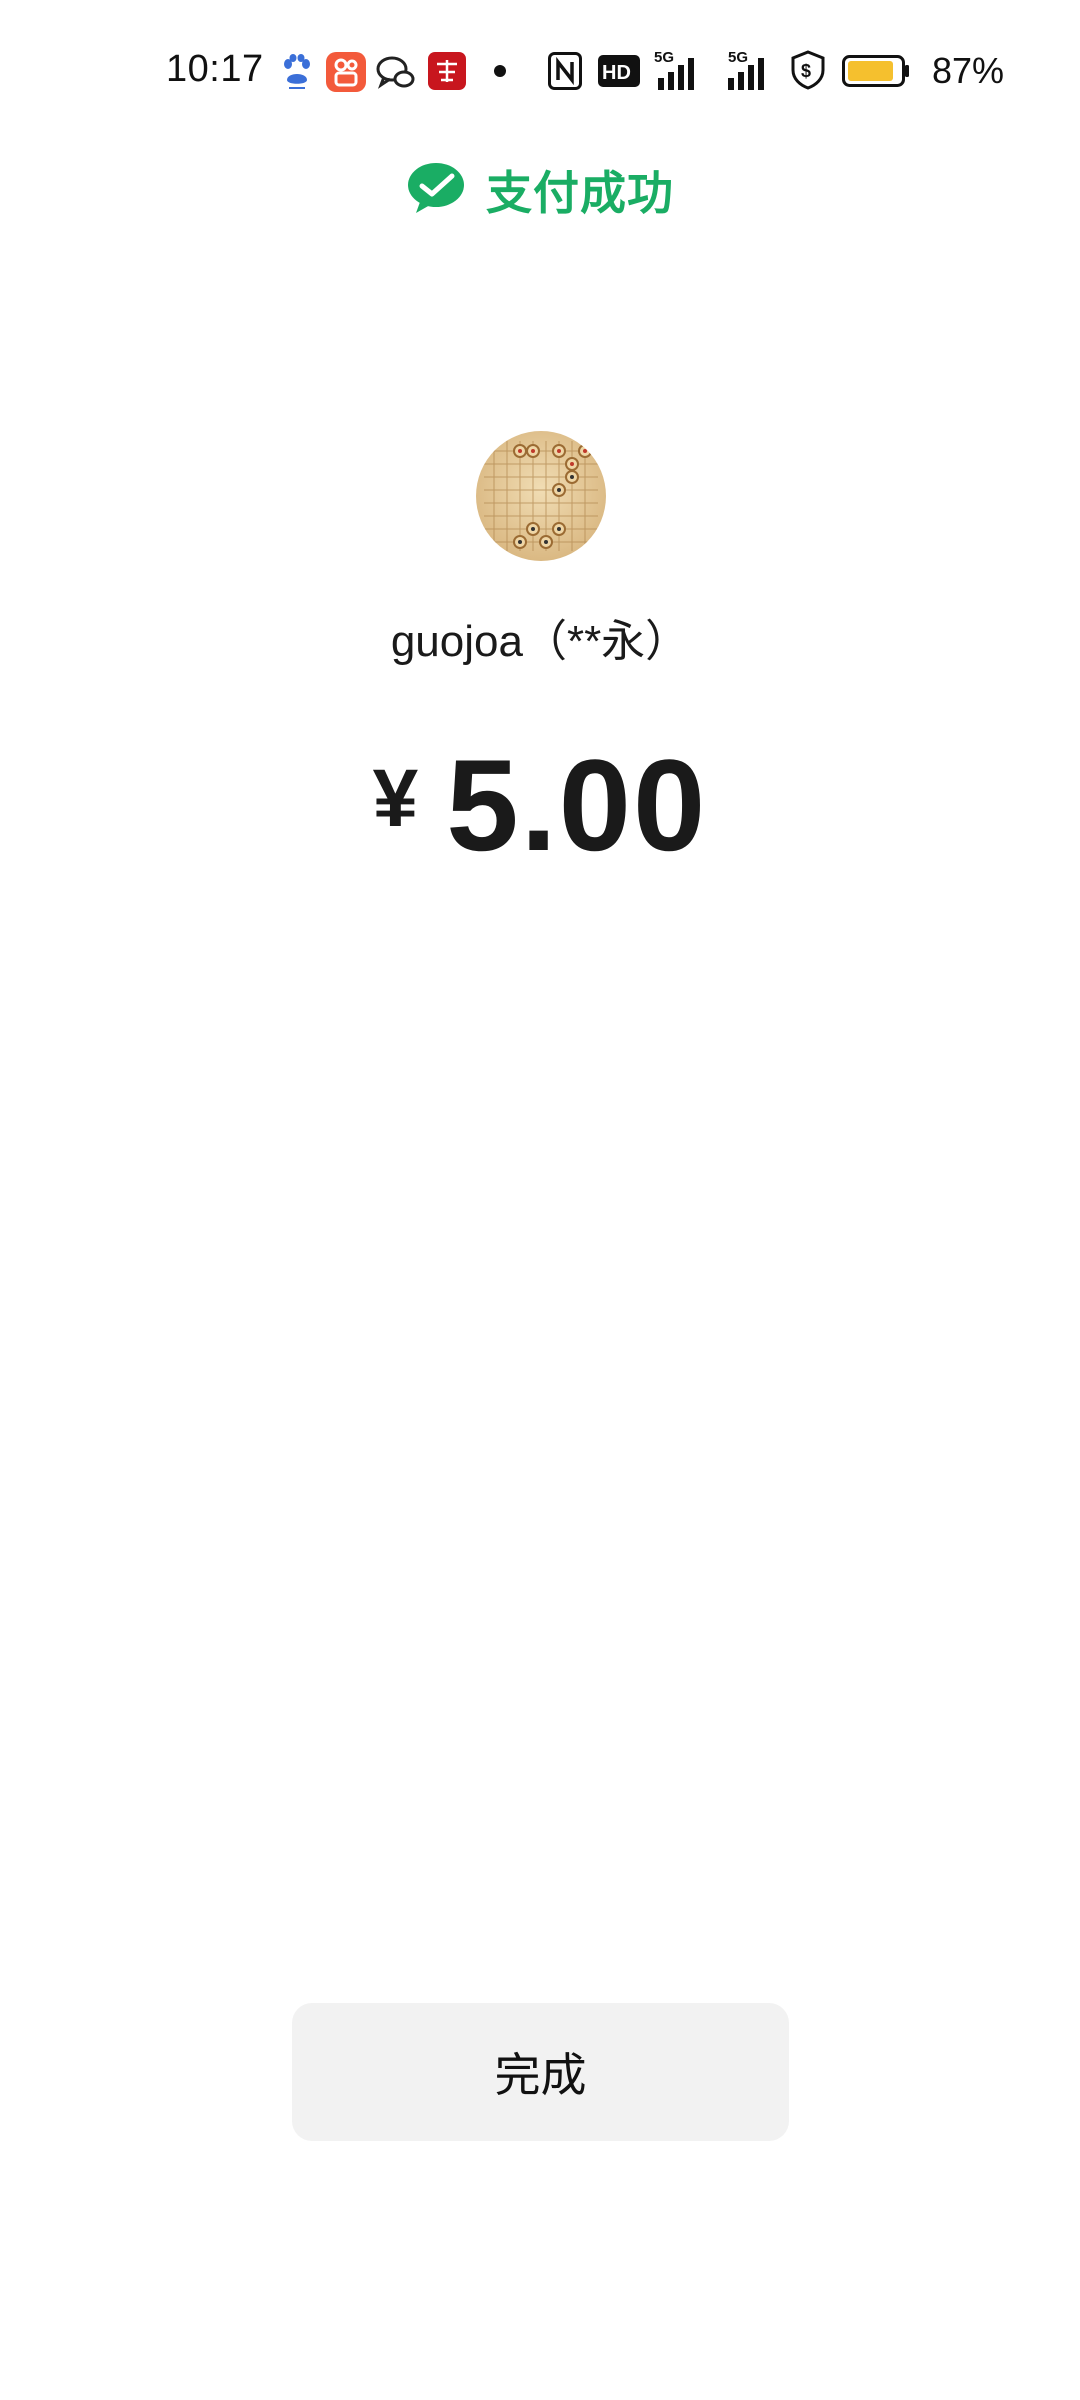  Describe the element at coordinates (395, 798) in the screenshot. I see `currency-symbol: ¥` at that location.